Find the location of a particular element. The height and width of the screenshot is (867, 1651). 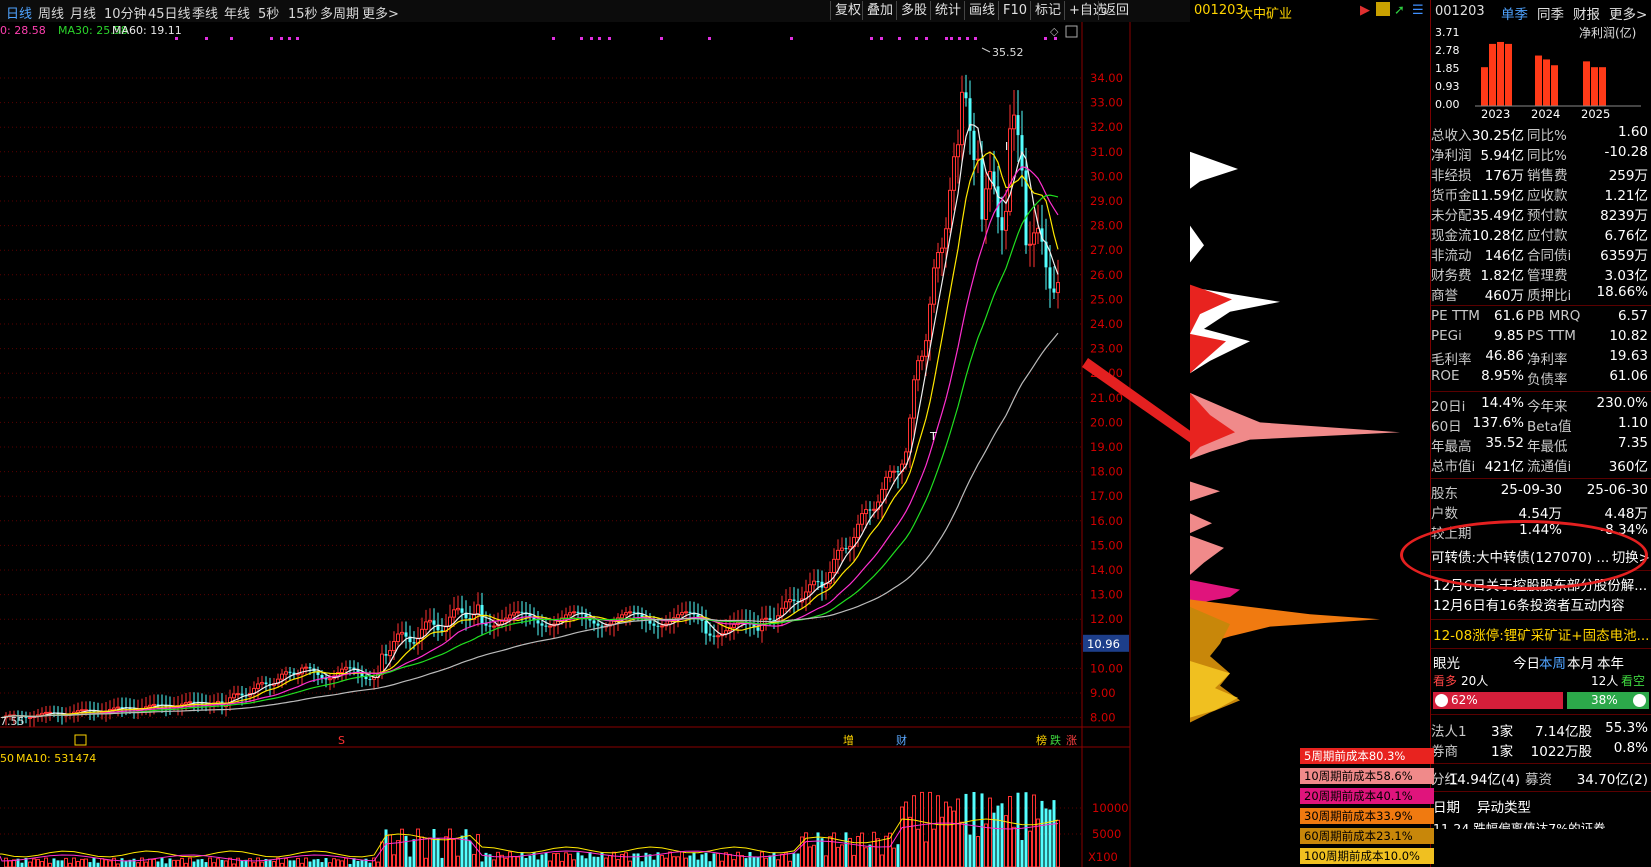

inst-cell: 3家 is located at coordinates (1502, 732).